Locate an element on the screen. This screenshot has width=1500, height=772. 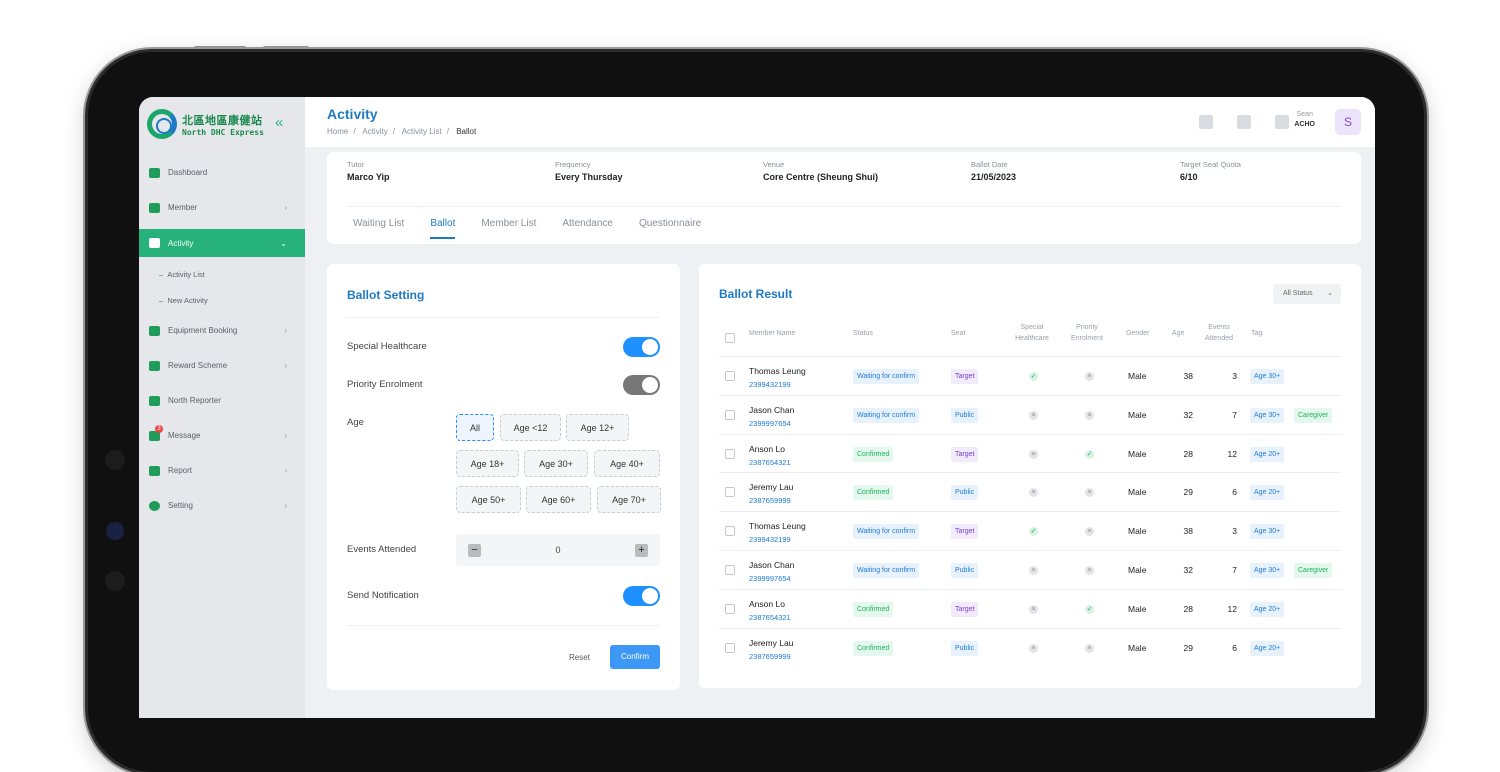
sidebar-item-activity: Activity ⌄ is located at coordinates (222, 243).